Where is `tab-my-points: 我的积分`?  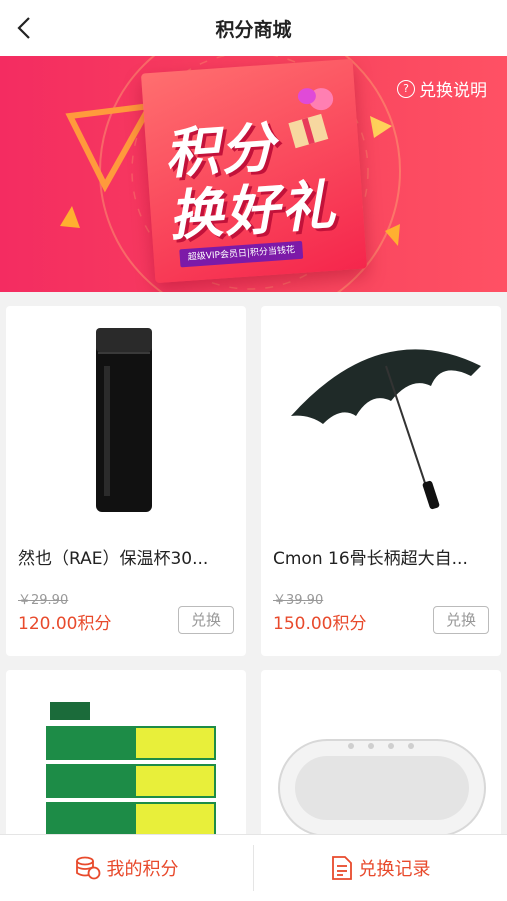 tab-my-points: 我的积分 is located at coordinates (126, 868).